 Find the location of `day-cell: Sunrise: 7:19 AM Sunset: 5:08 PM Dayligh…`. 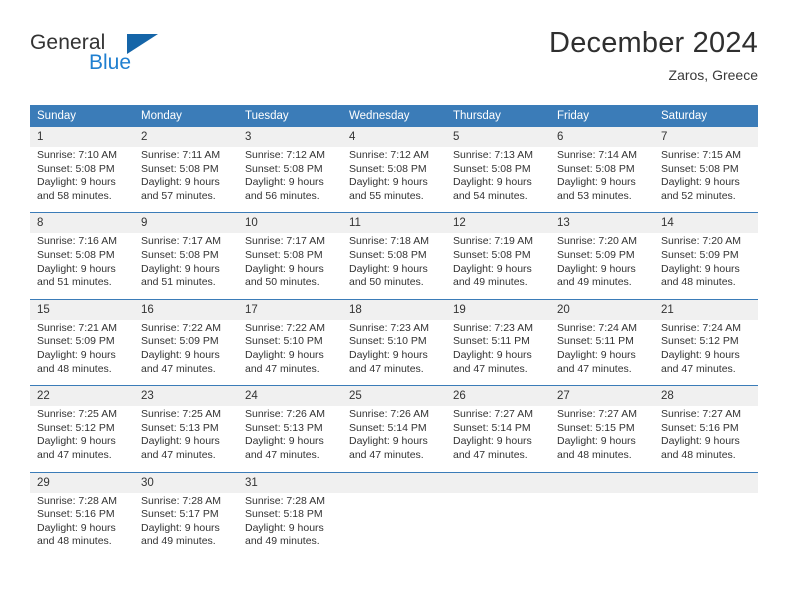

day-cell: Sunrise: 7:19 AM Sunset: 5:08 PM Dayligh… is located at coordinates (498, 266).